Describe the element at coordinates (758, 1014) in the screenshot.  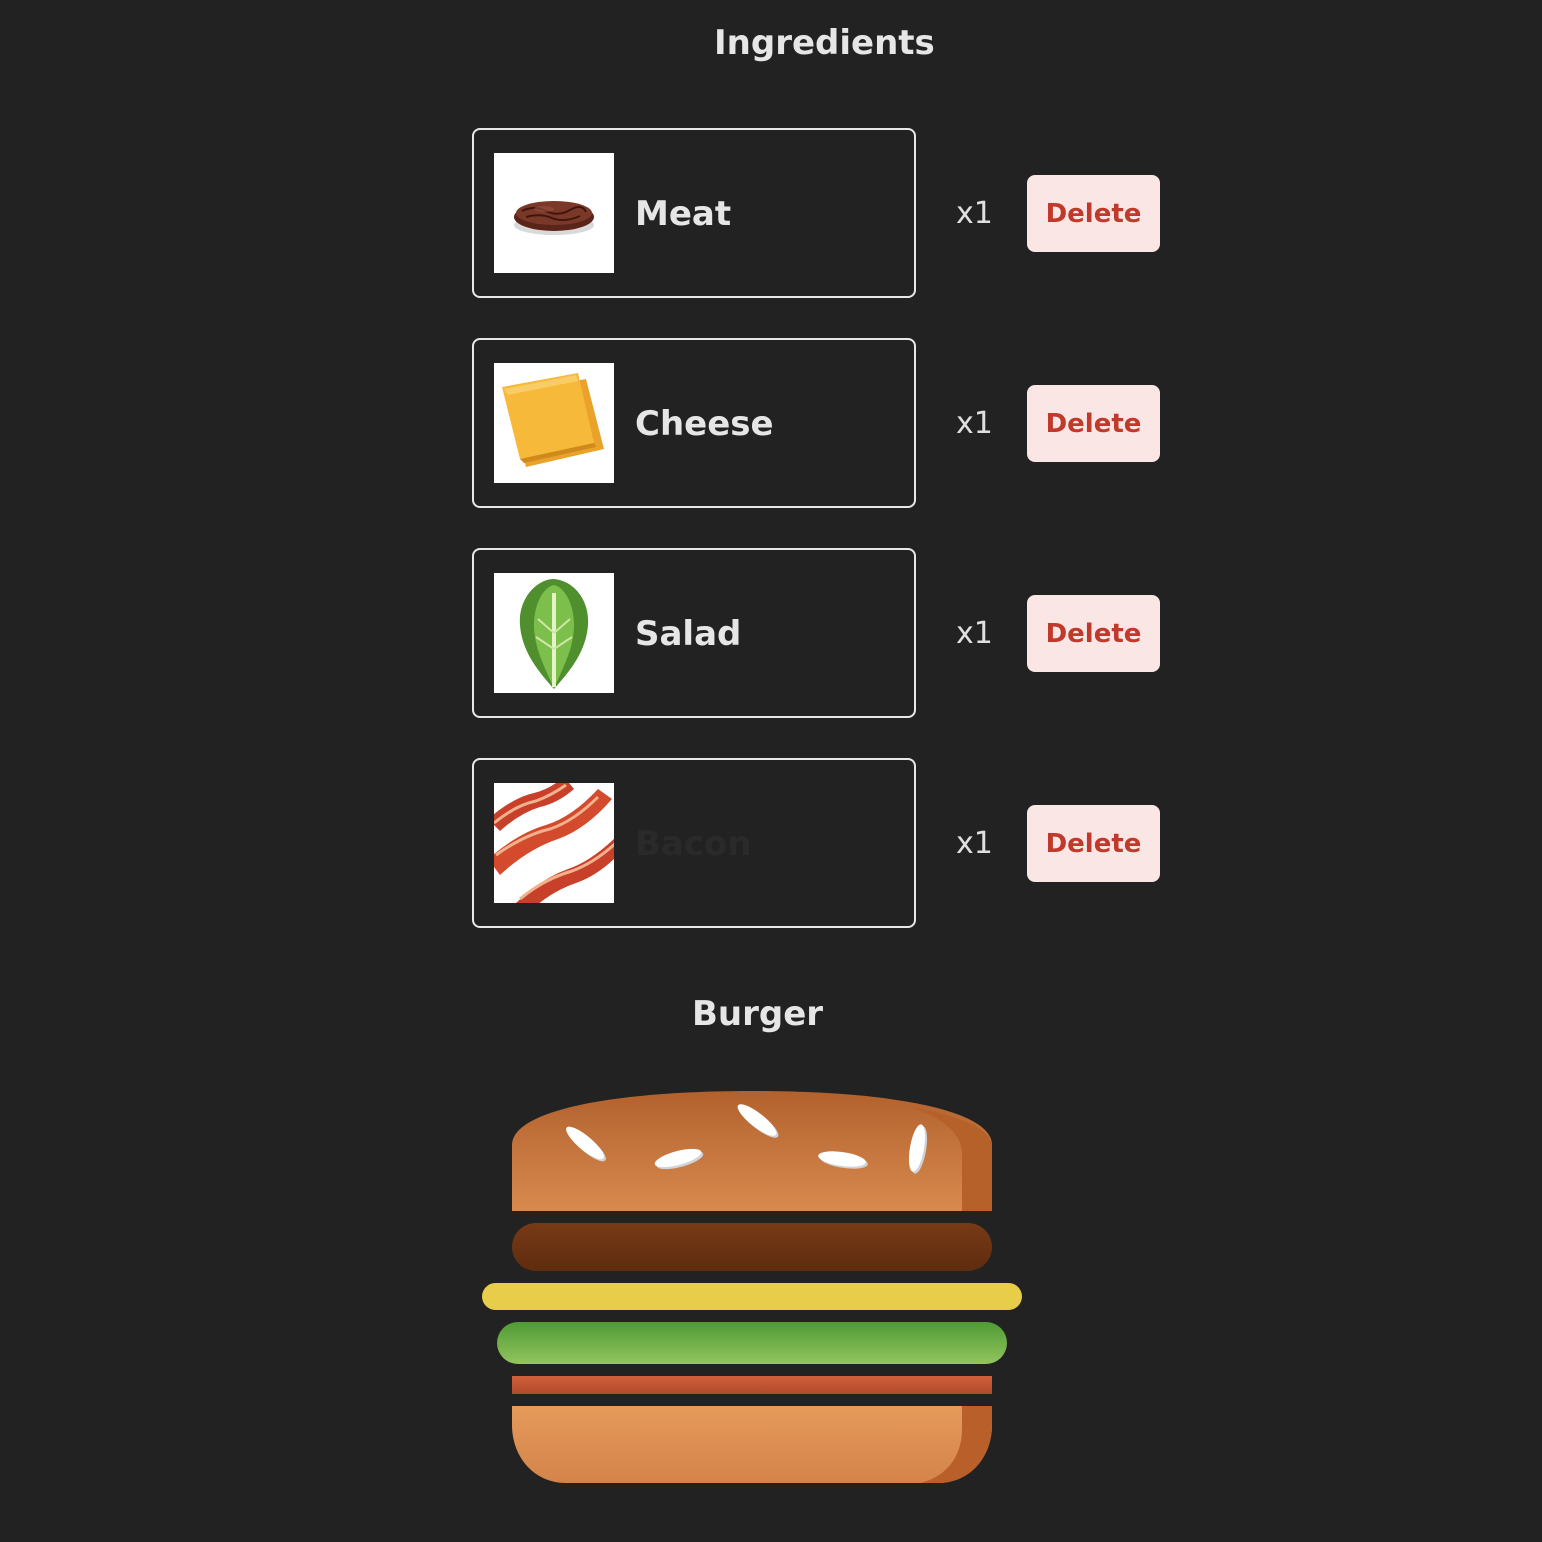
I see `burger-heading: Burger` at that location.